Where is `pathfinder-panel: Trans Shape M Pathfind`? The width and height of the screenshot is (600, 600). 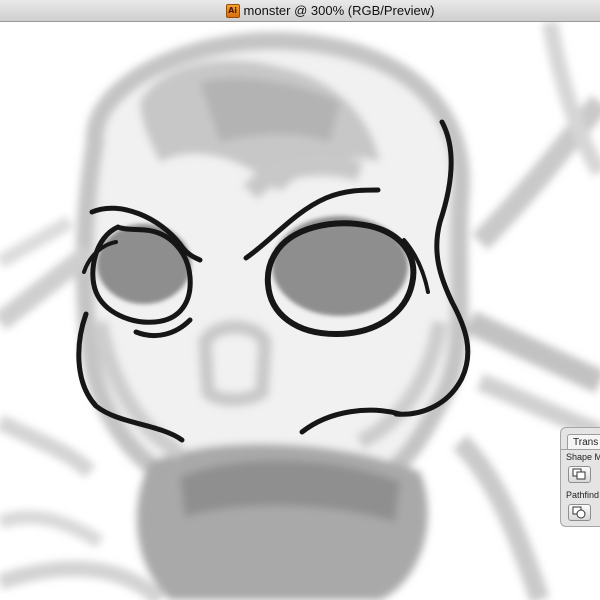
pathfinder-panel: Trans Shape M Pathfind is located at coordinates (580, 477).